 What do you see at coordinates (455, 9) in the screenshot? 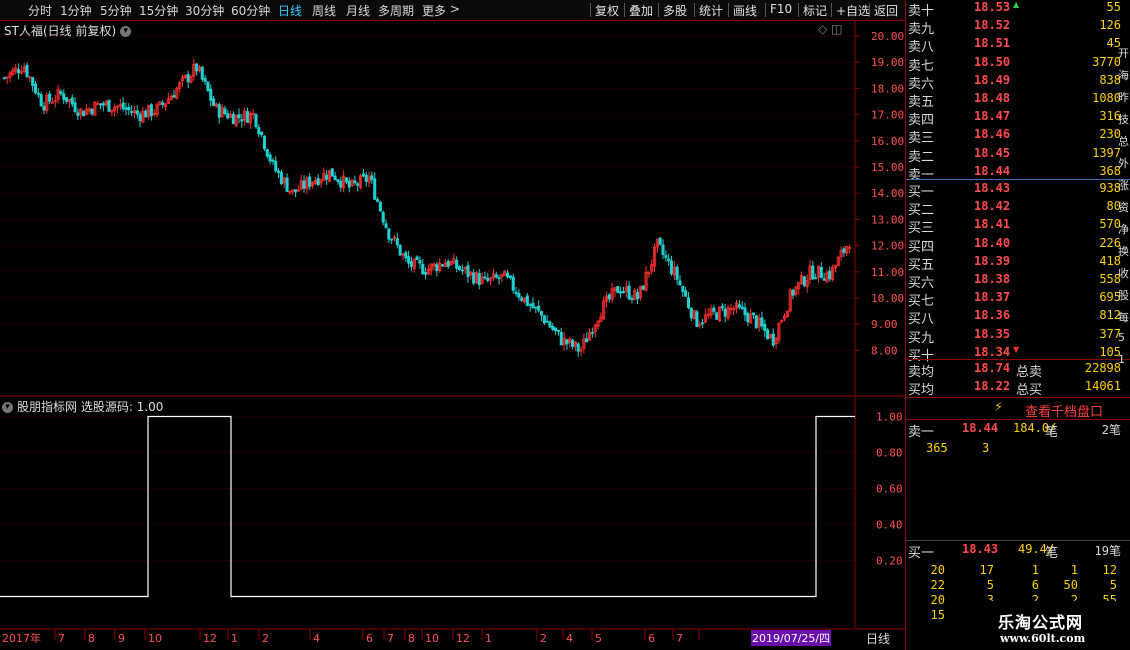
I see `more-arrow-icon: >` at bounding box center [455, 9].